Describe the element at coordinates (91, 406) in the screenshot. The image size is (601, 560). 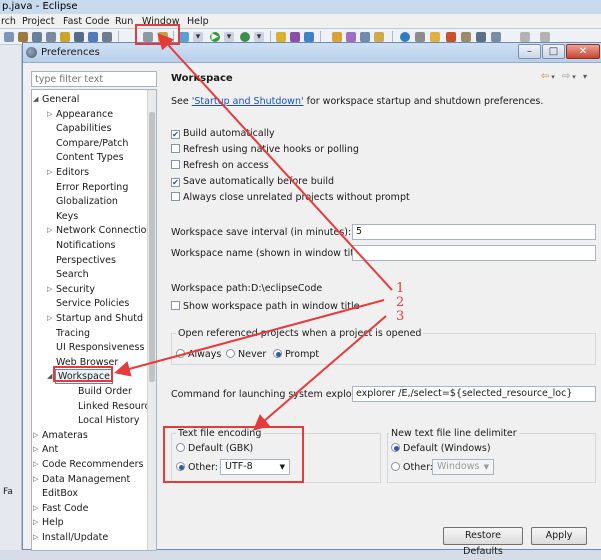
I see `tree-item: Linked Resourc` at that location.